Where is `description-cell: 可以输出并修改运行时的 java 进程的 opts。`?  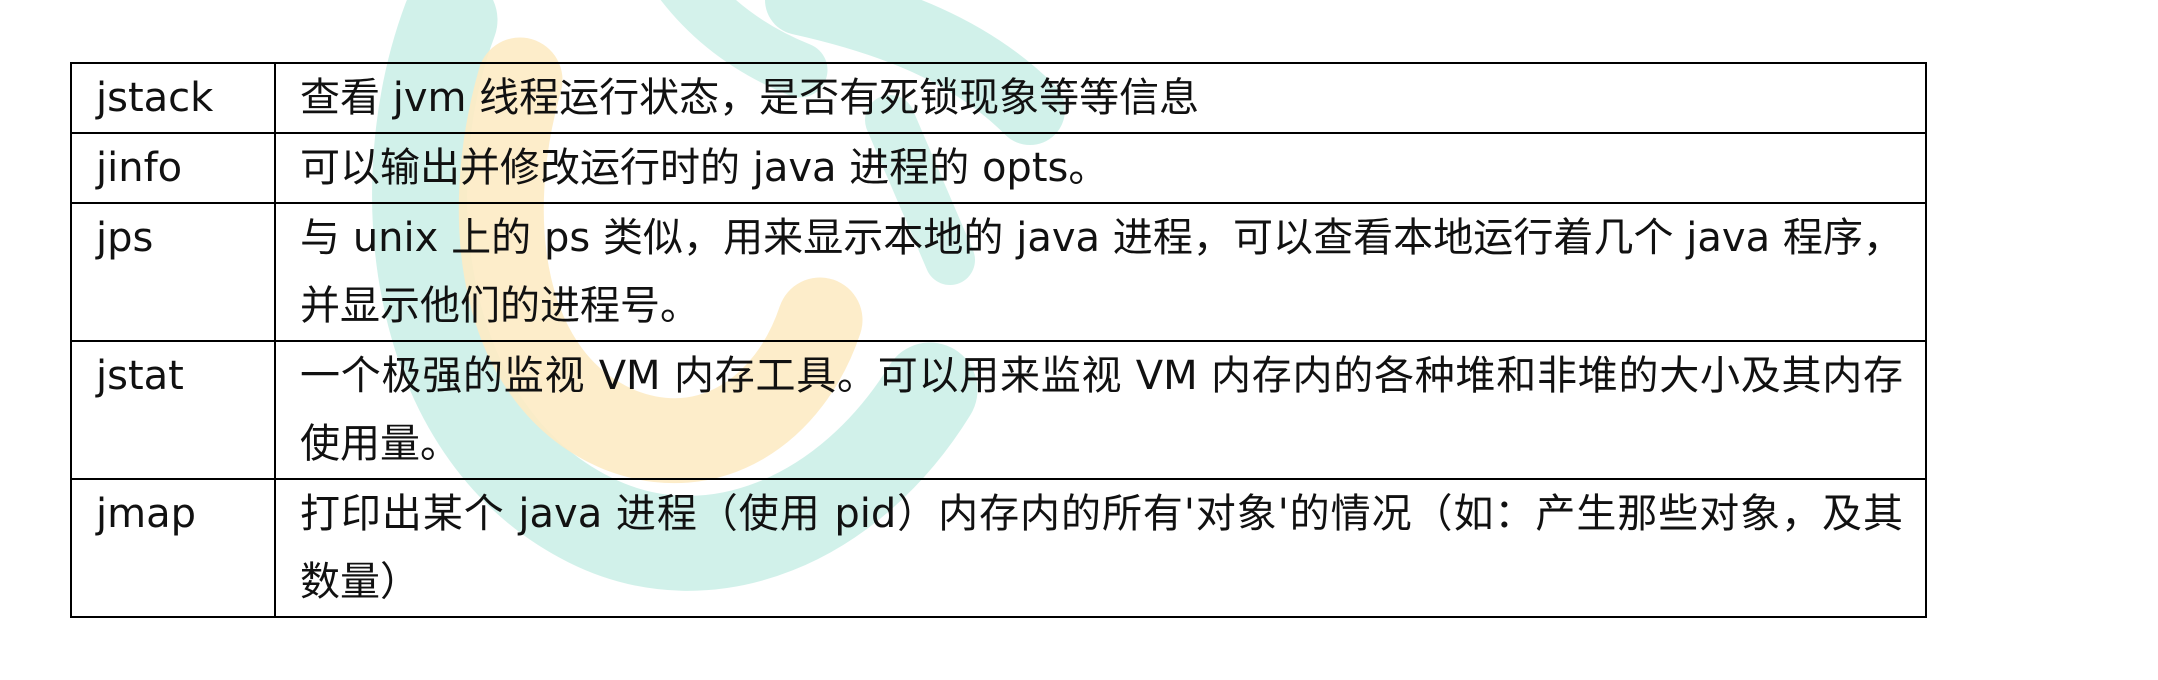 description-cell: 可以输出并修改运行时的 java 进程的 opts。 is located at coordinates (1100, 168).